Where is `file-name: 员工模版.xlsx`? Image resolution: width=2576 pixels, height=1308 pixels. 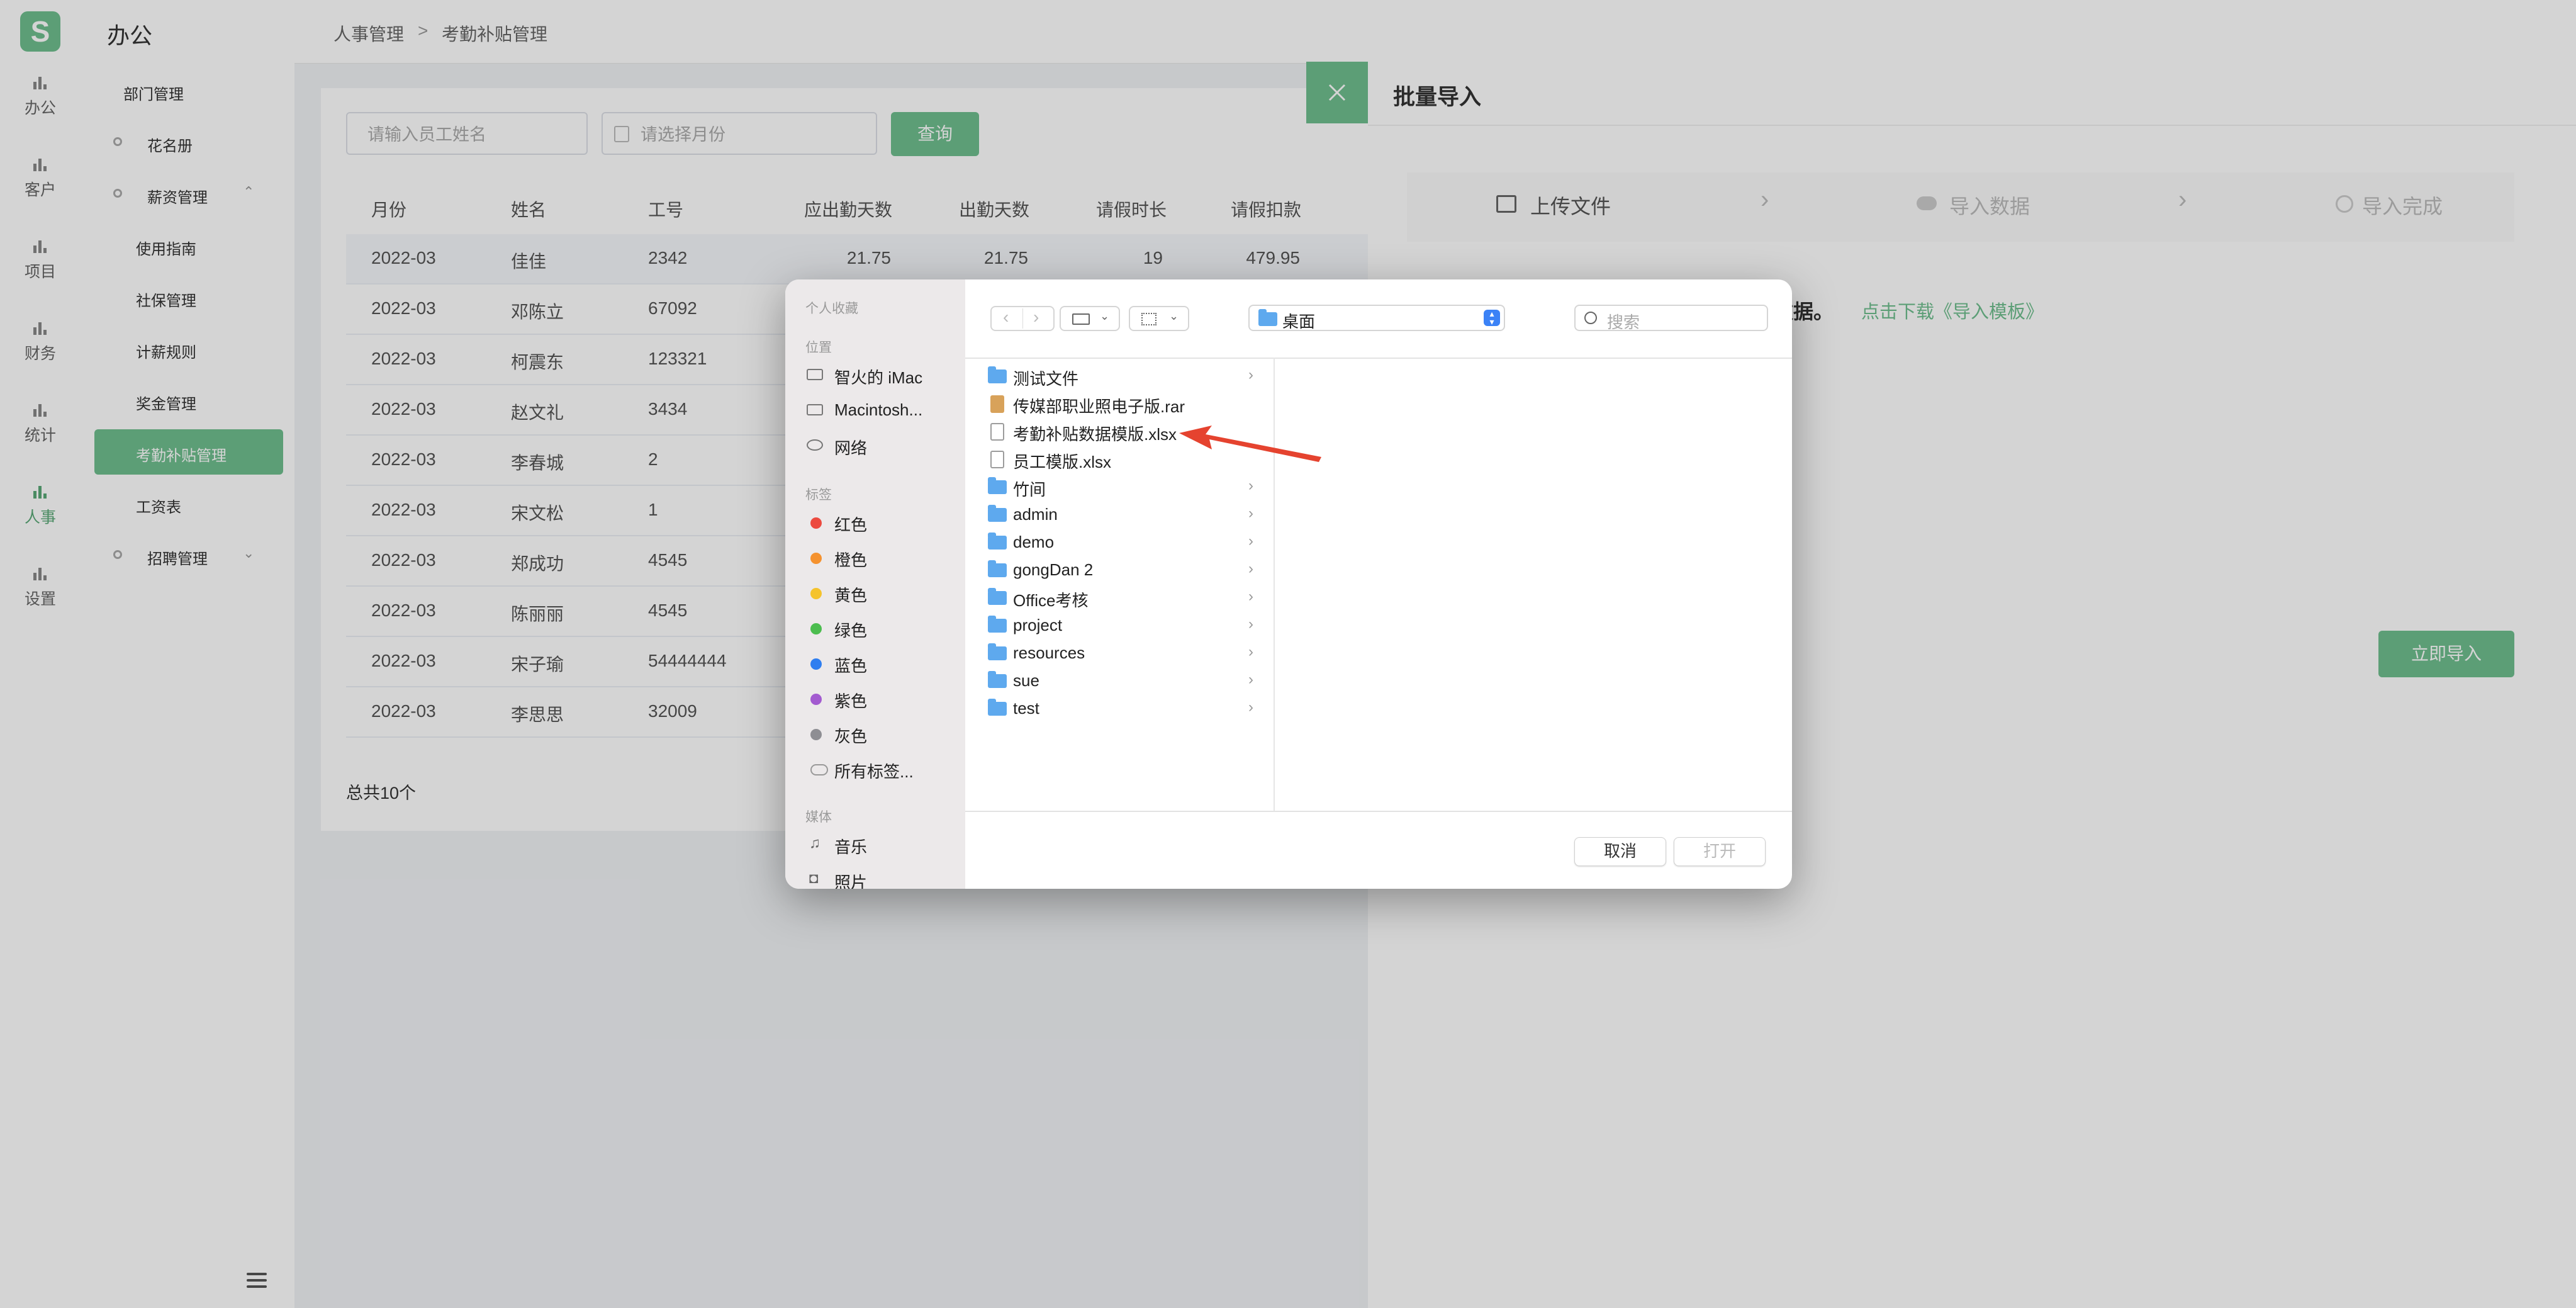
file-name: 员工模版.xlsx is located at coordinates (1062, 461).